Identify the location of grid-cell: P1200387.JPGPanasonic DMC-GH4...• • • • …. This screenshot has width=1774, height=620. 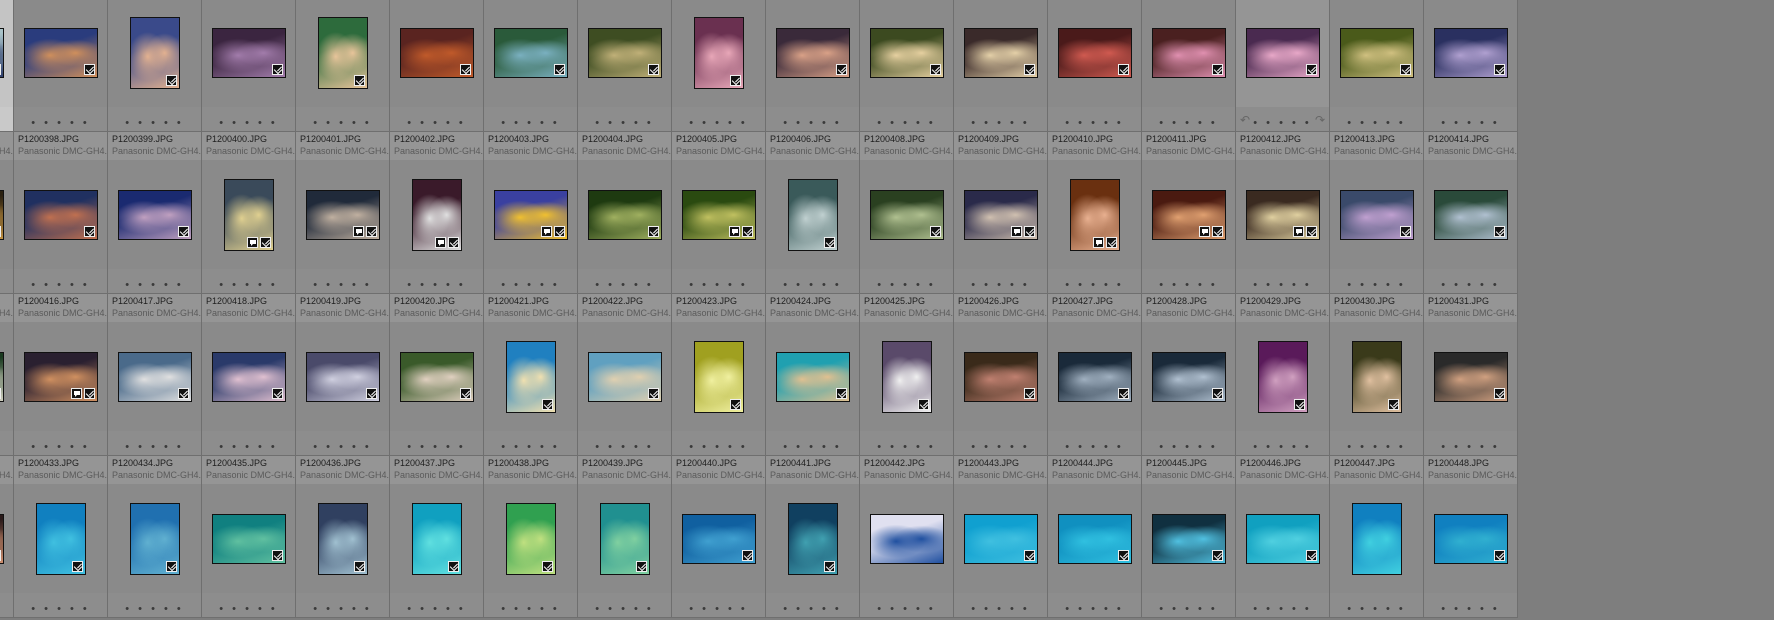
(625, 66).